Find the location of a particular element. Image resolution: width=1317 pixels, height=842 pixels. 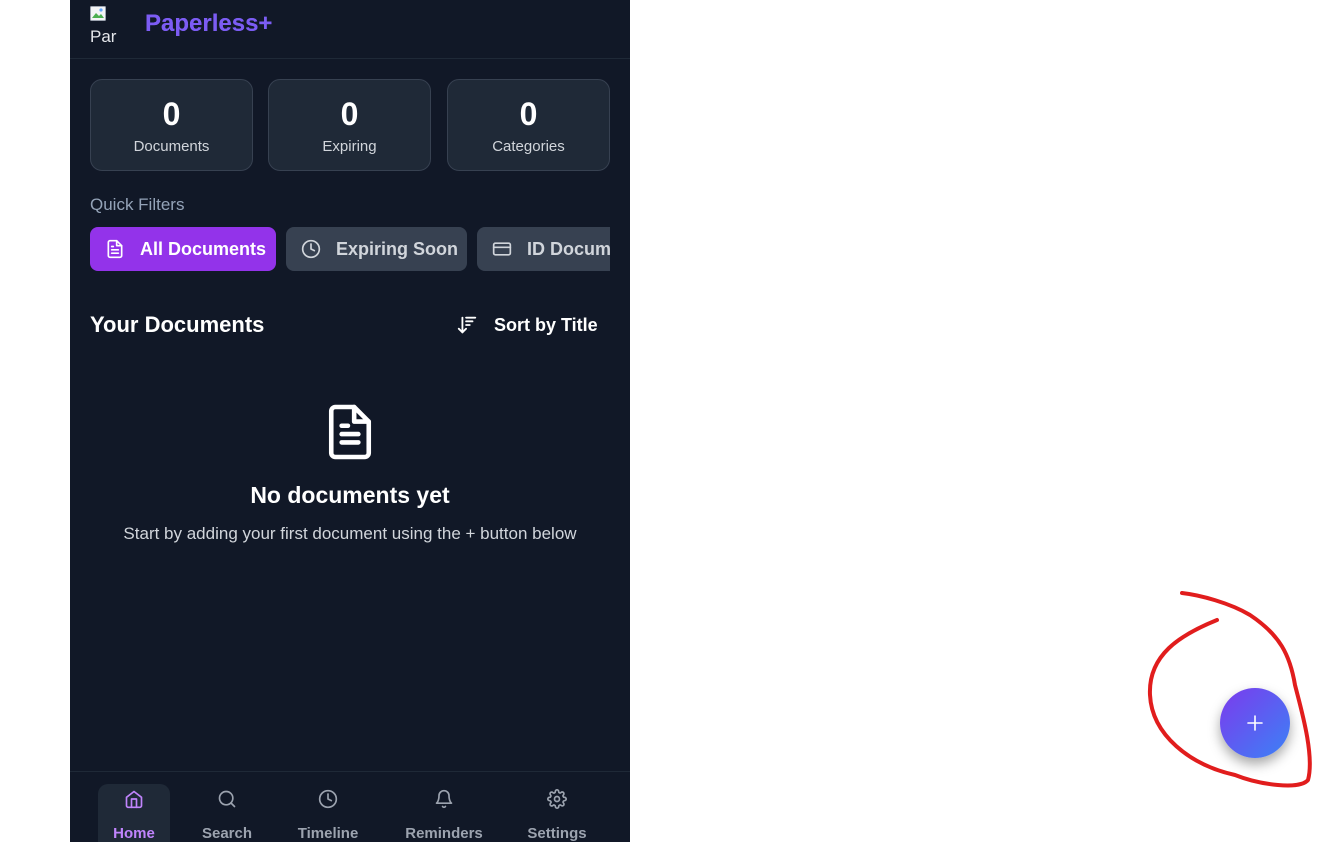

nav-item-home: Home is located at coordinates (134, 813).